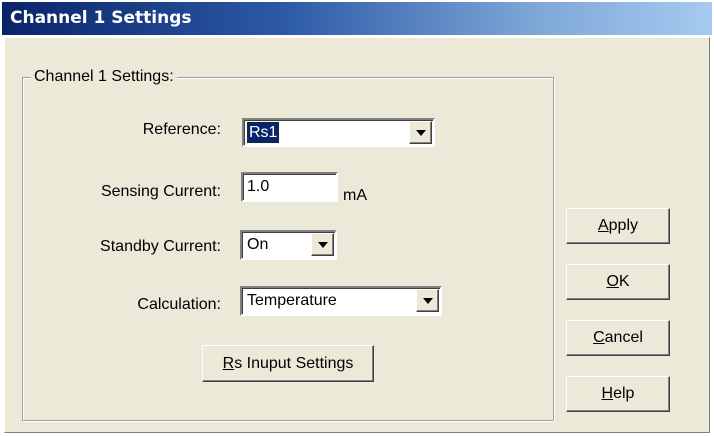 The height and width of the screenshot is (436, 714). Describe the element at coordinates (228, 363) in the screenshot. I see `rs-input-mnemonic: R` at that location.